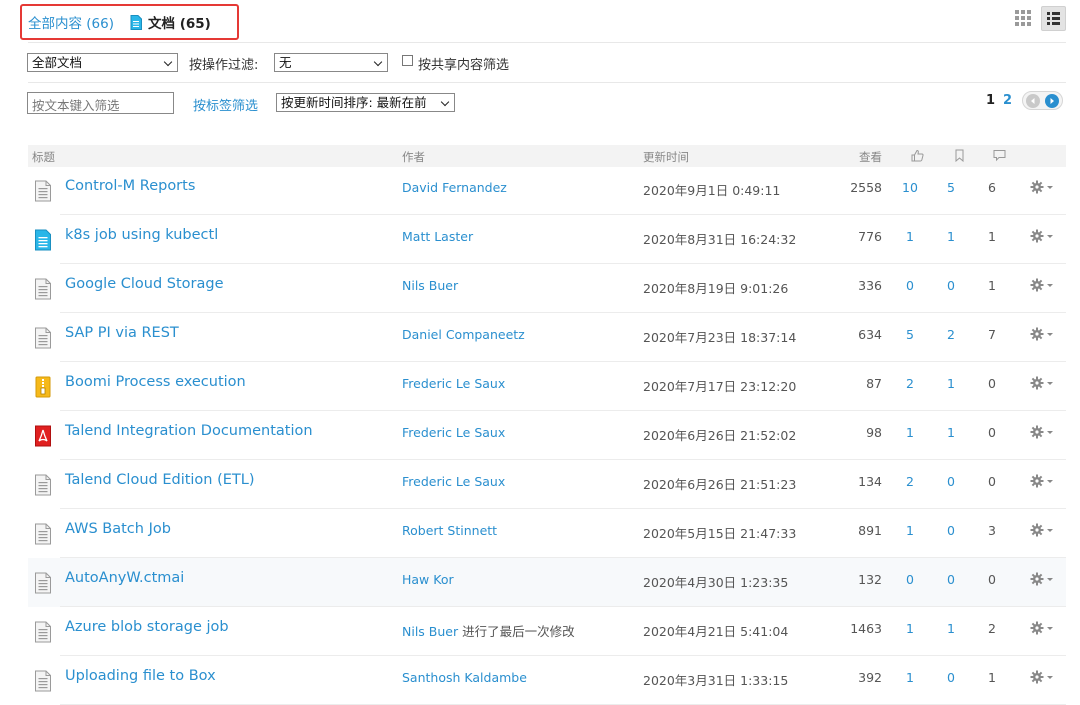  I want to click on document-title-link: Google Cloud Storage, so click(144, 284).